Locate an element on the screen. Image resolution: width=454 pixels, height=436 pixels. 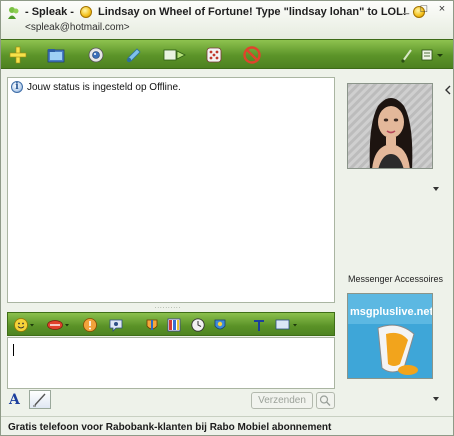
wink-icon is located at coordinates (116, 325).